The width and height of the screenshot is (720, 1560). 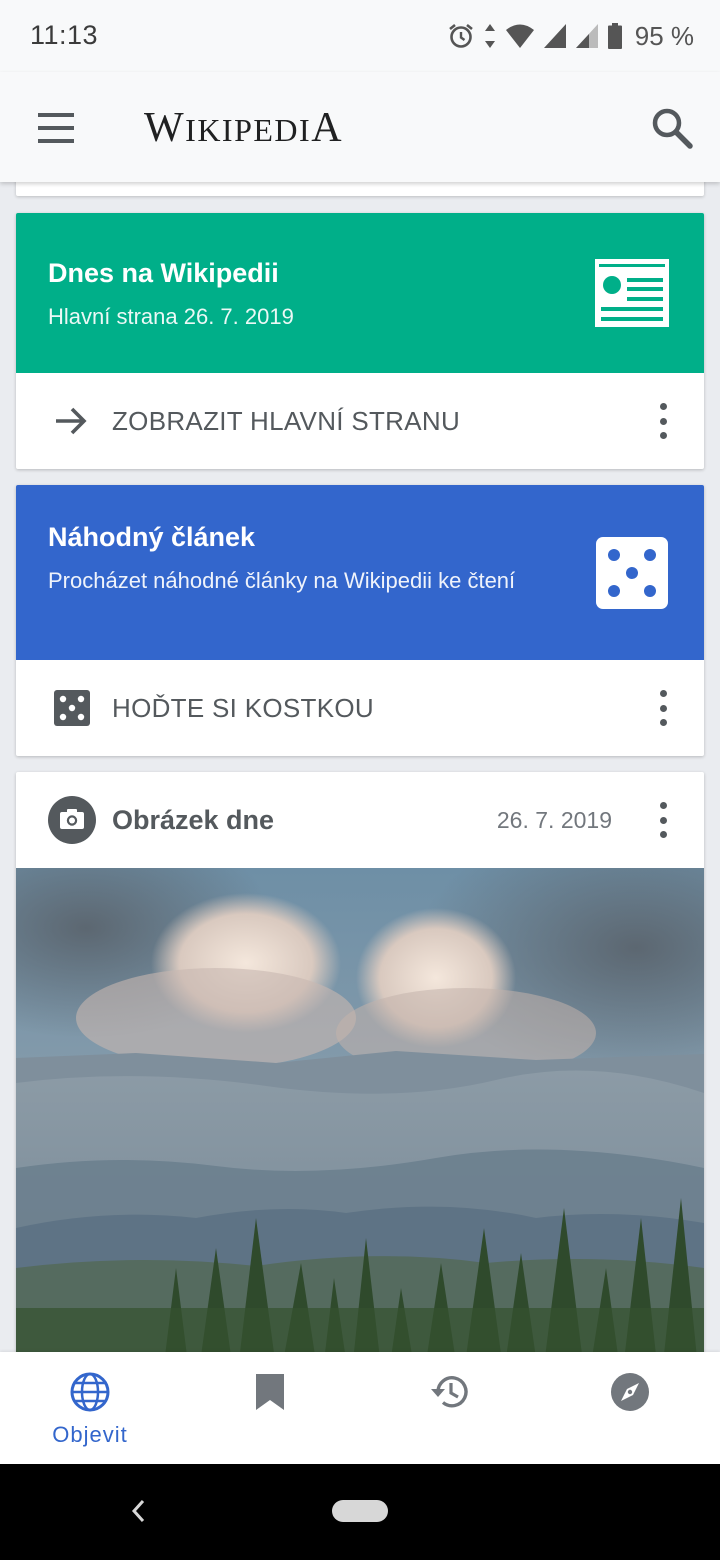 I want to click on back-icon, so click(x=138, y=1511).